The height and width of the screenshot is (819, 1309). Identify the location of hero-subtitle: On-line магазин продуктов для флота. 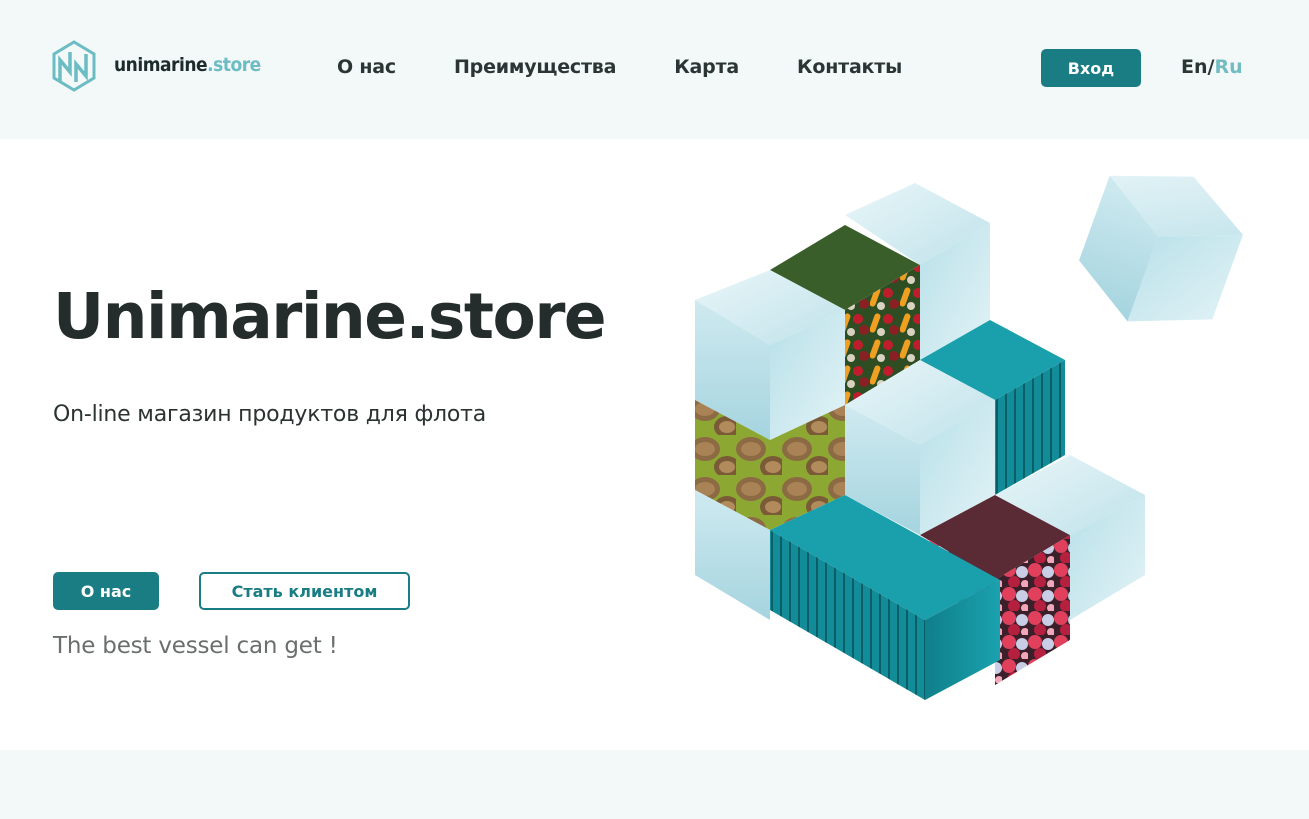
(270, 414).